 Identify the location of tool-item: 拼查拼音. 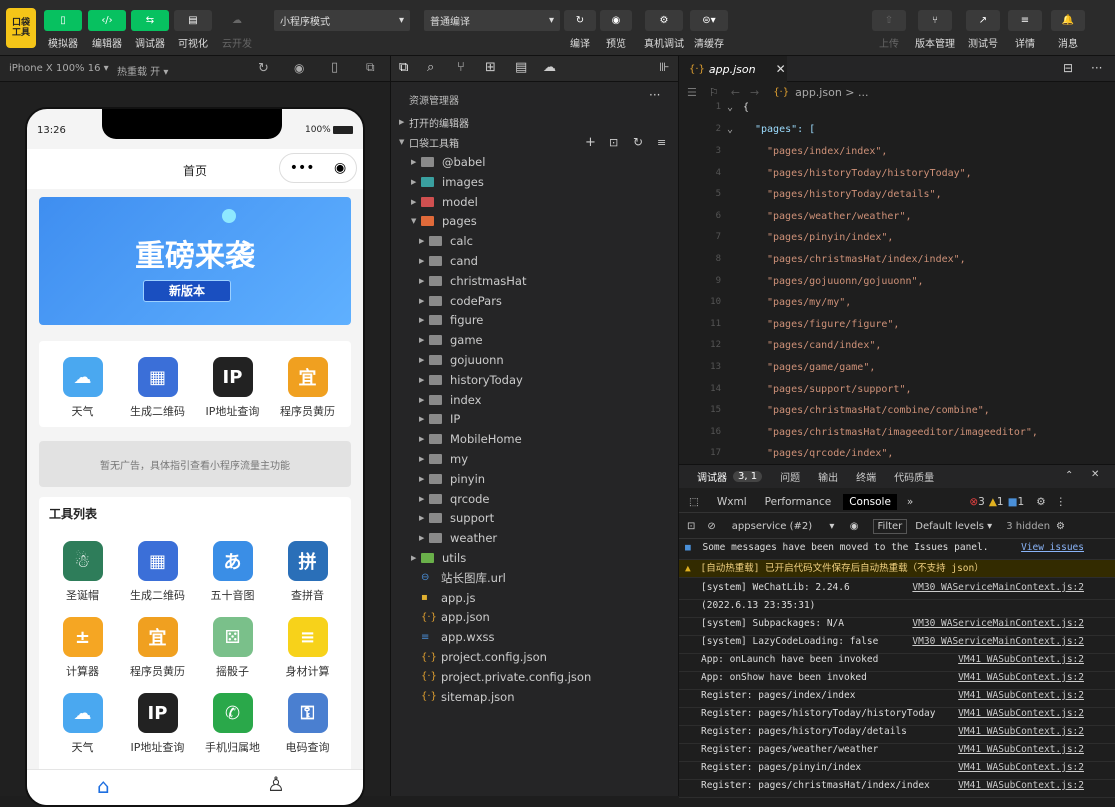
(307, 572).